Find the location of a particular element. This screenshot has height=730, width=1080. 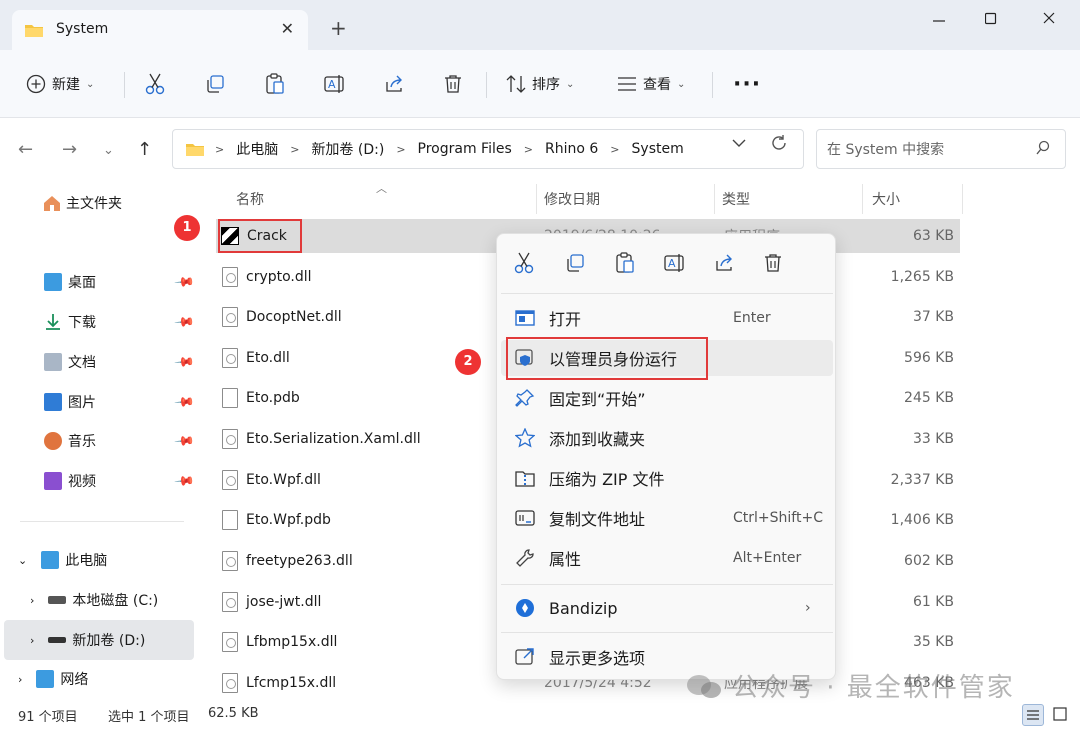

title-bar: System ✕ + is located at coordinates (540, 25).